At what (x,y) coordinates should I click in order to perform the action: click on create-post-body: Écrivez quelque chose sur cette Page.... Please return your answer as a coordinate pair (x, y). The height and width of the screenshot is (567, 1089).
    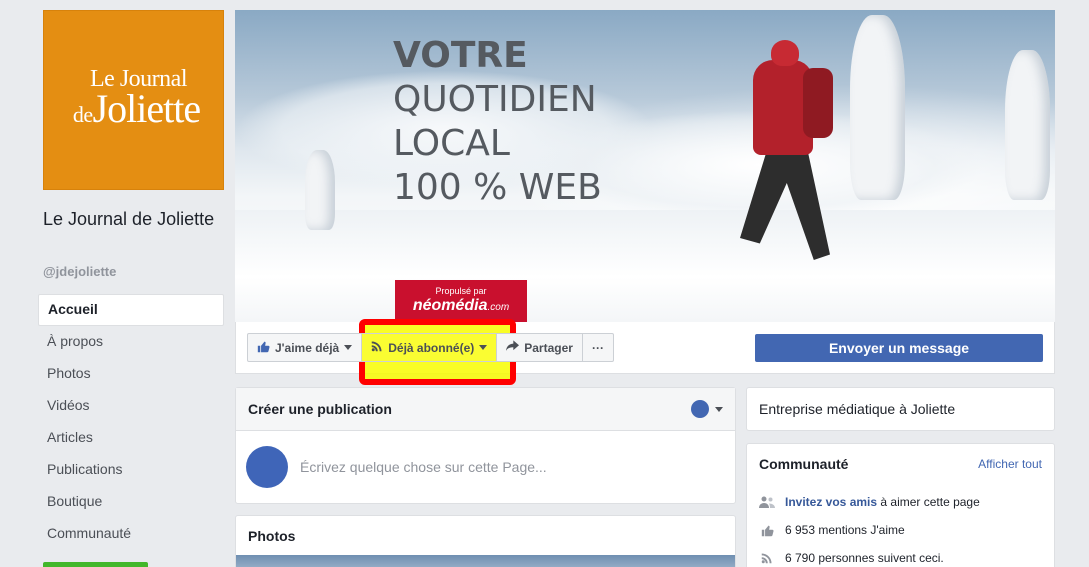
    Looking at the image, I should click on (485, 467).